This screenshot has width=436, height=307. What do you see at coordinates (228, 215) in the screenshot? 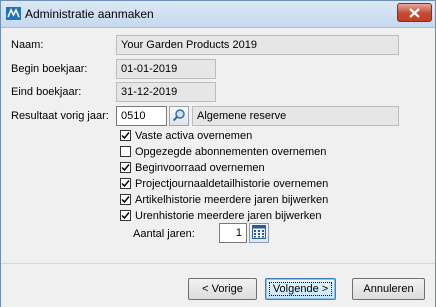
I see `option-label: Urenhistorie meerdere jaren bijwerken` at bounding box center [228, 215].